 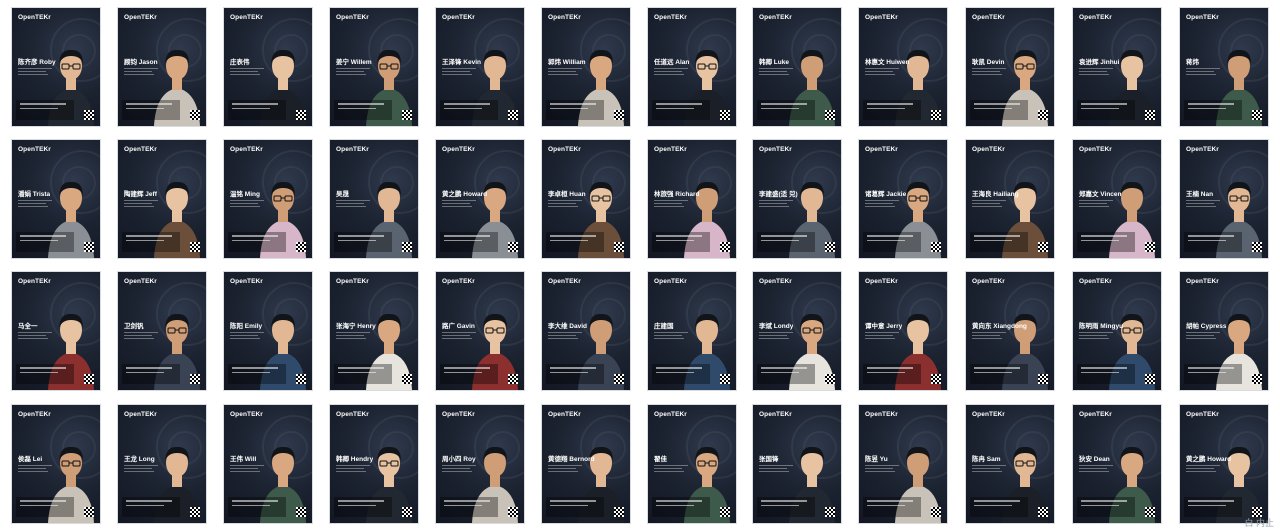 I want to click on speaker-name: 黄德翔 Bernord, so click(x=571, y=459).